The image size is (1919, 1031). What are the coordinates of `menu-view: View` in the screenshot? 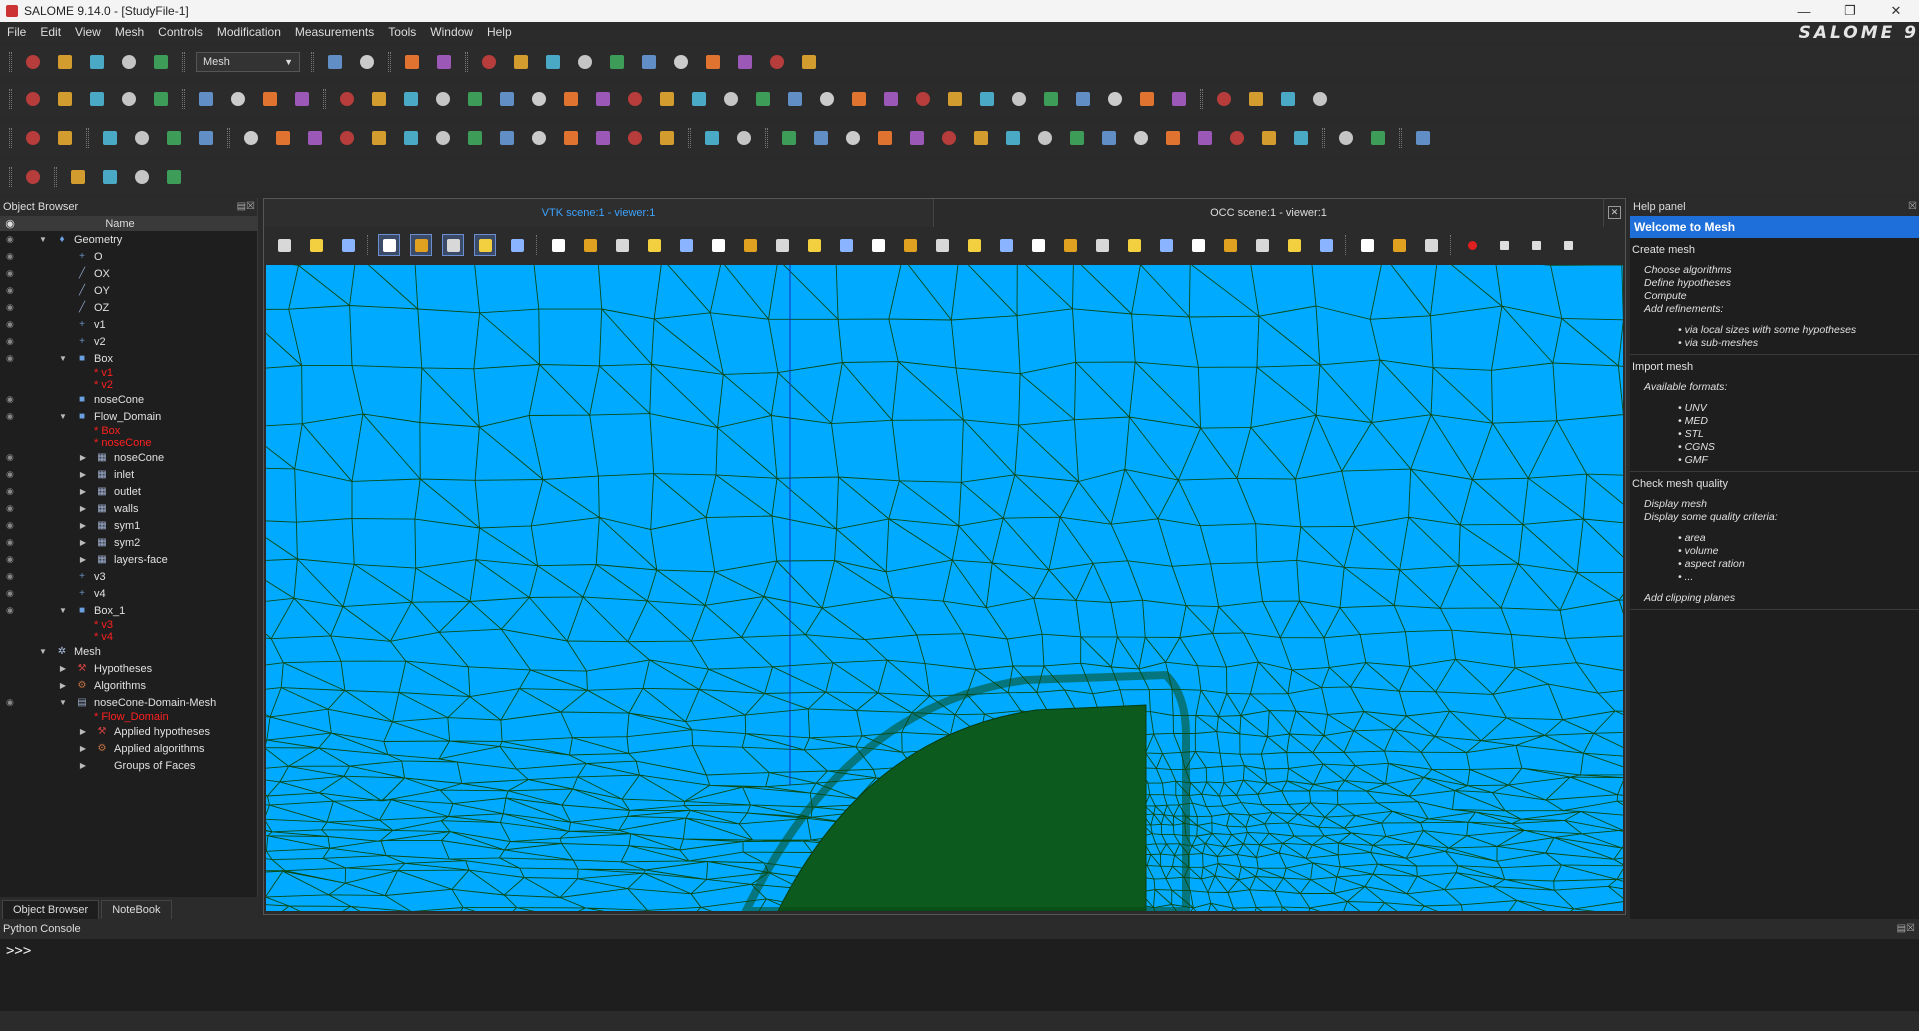 It's located at (88, 32).